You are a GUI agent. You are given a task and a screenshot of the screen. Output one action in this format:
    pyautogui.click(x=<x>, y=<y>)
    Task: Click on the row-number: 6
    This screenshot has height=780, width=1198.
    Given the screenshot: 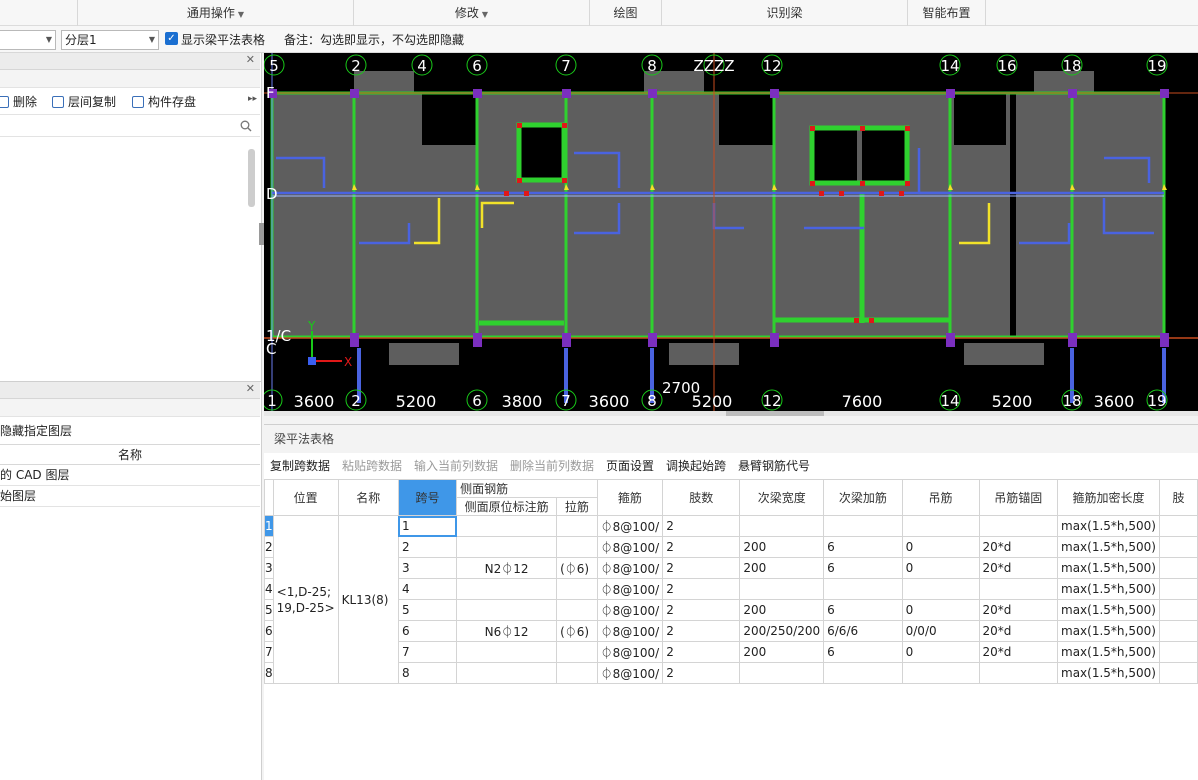 What is the action you would take?
    pyautogui.click(x=269, y=631)
    